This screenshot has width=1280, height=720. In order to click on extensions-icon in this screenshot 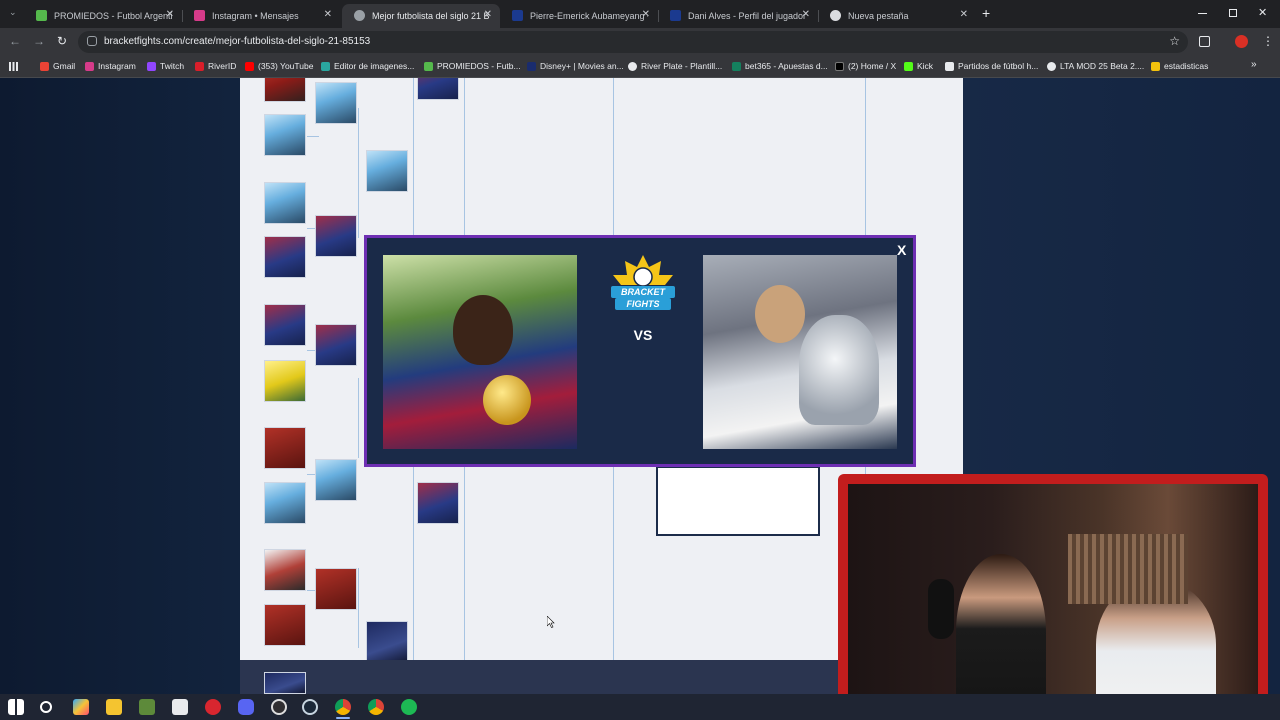, I will do `click(1204, 41)`.